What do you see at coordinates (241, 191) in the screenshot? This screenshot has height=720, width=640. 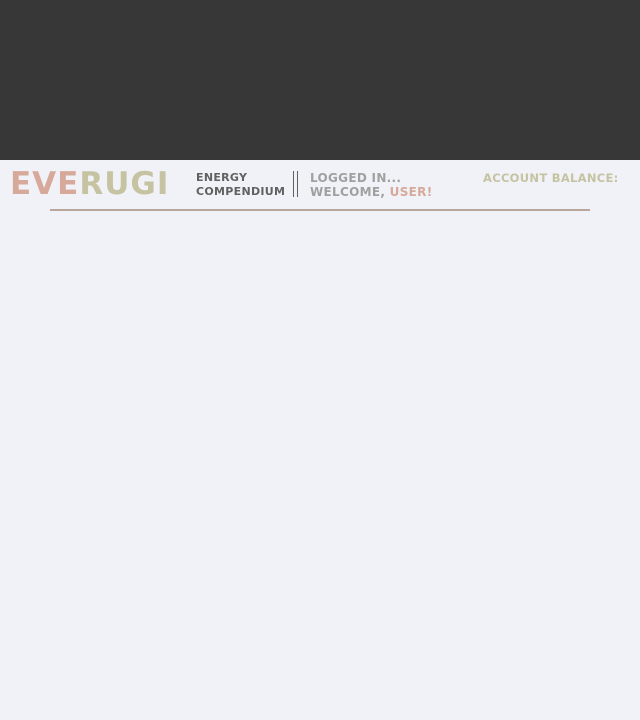 I see `tagline-line-2: COMPENDIUM` at bounding box center [241, 191].